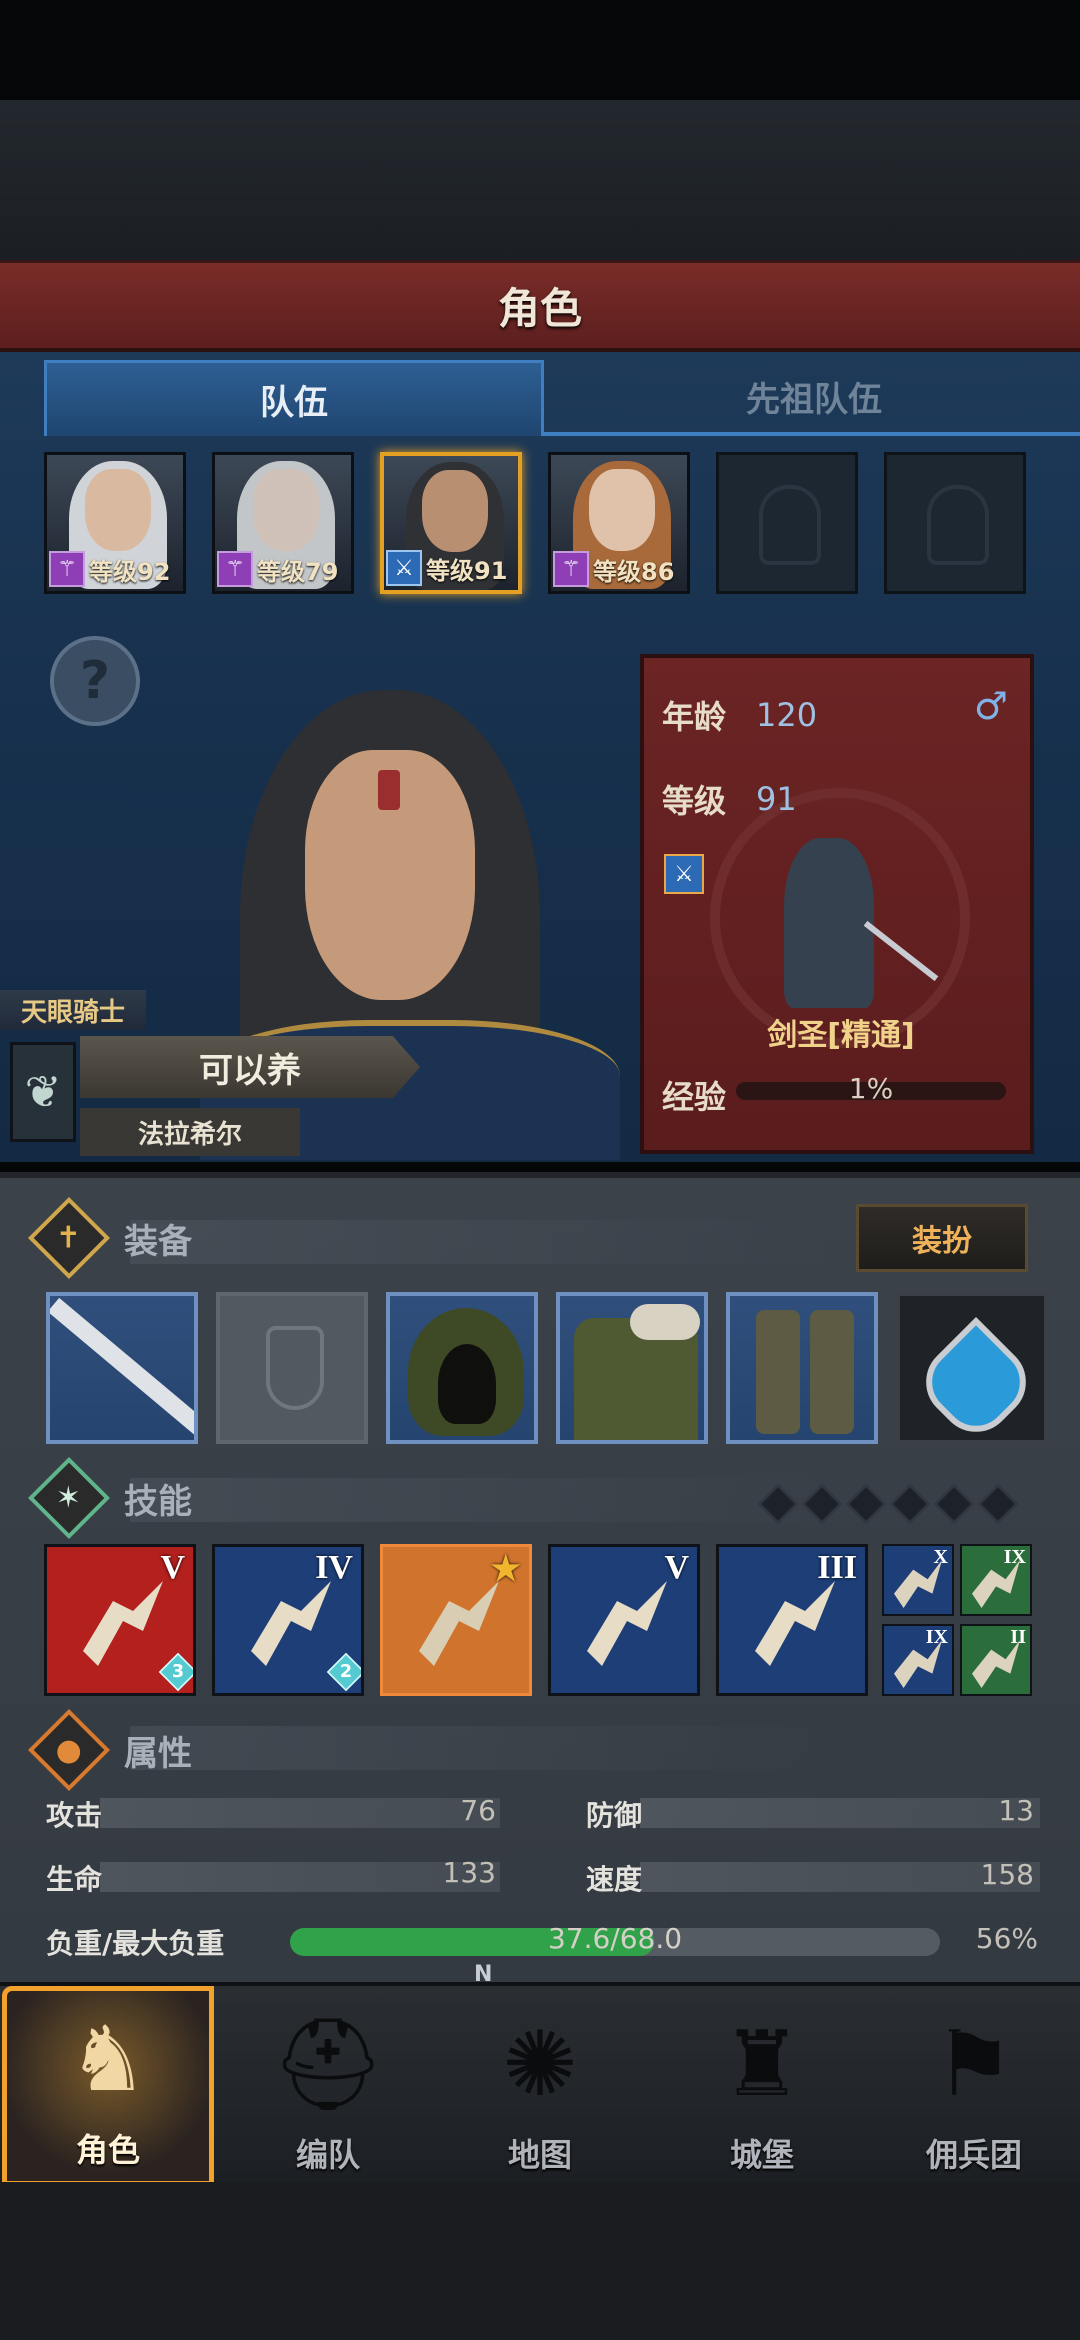 The image size is (1080, 2340). What do you see at coordinates (69, 1750) in the screenshot?
I see `person-icon: ●` at bounding box center [69, 1750].